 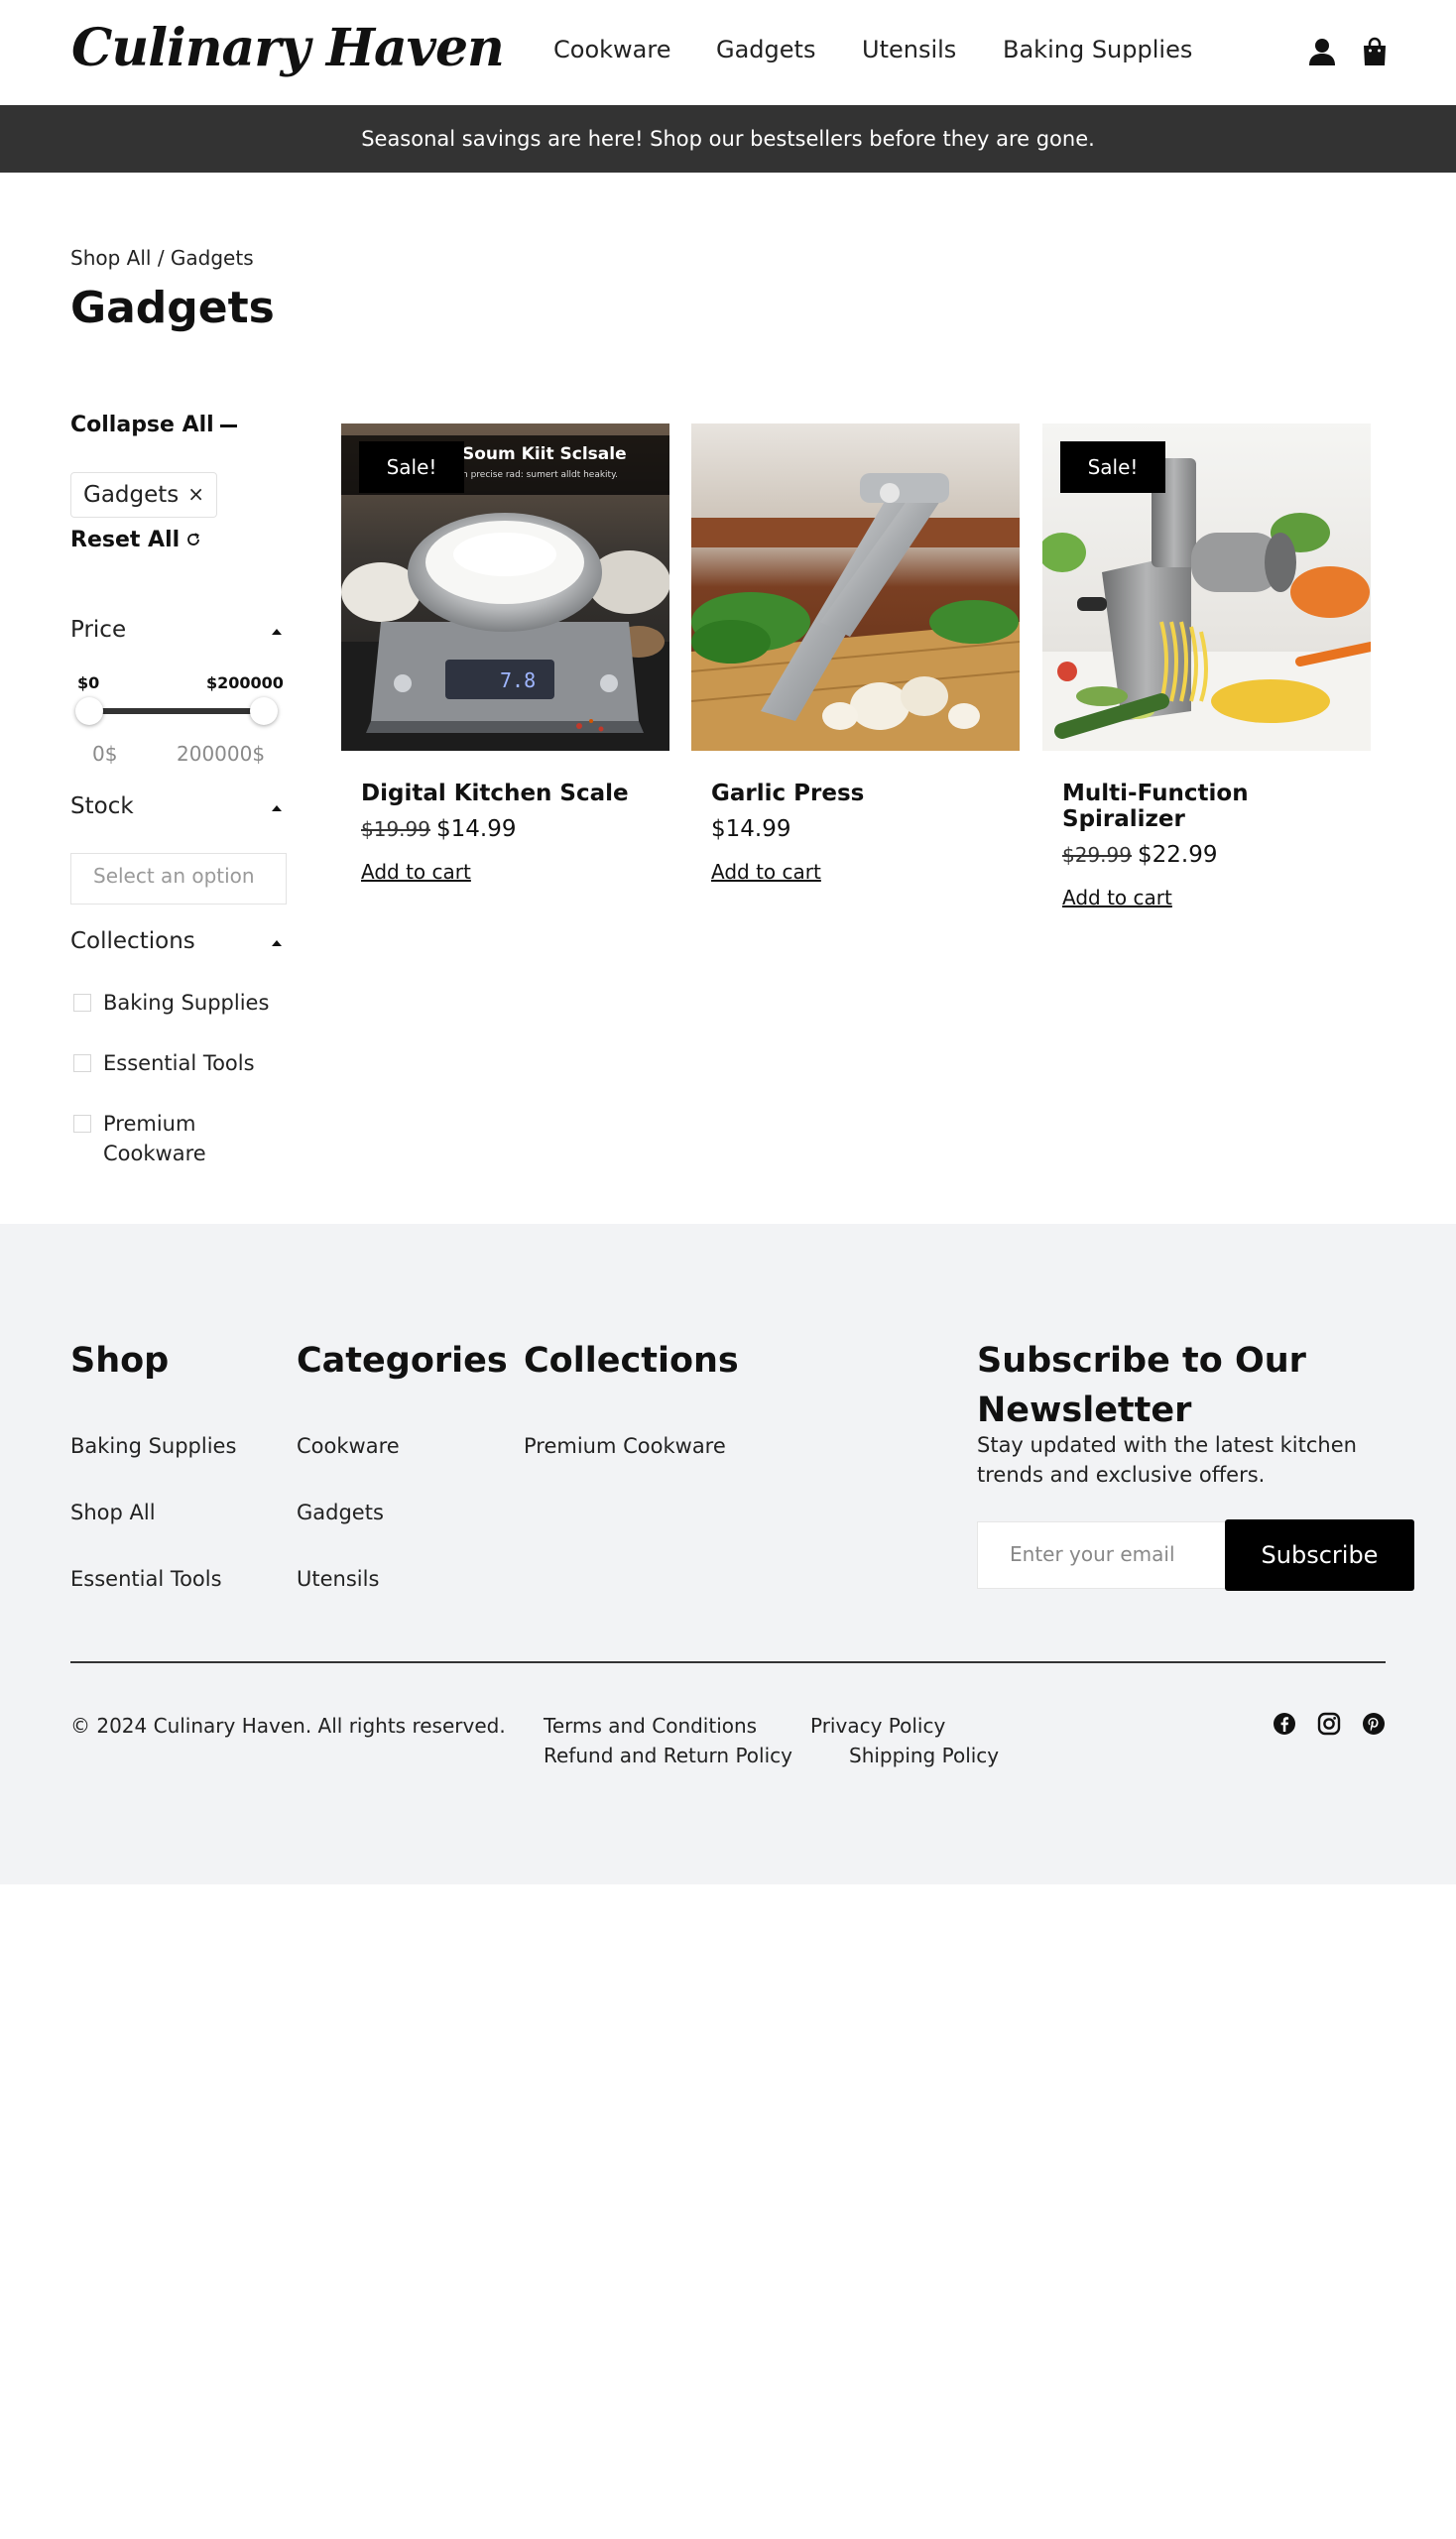 What do you see at coordinates (402, 1361) in the screenshot?
I see `footer-categories-heading: Categories` at bounding box center [402, 1361].